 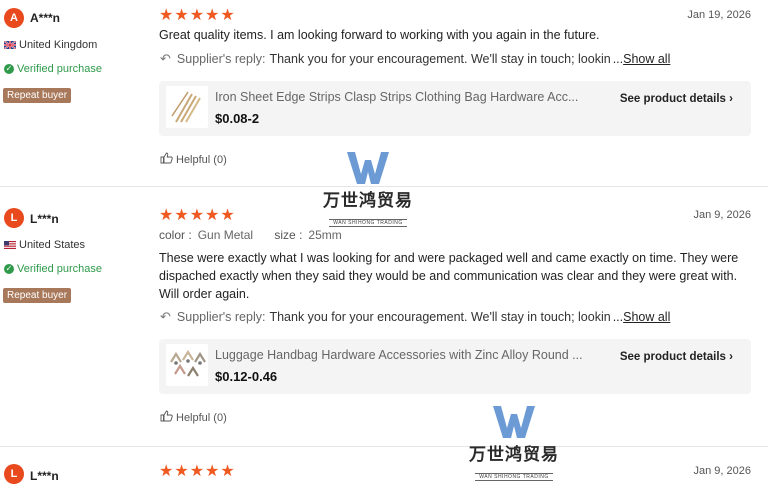 I want to click on country-label: United States, so click(x=52, y=245).